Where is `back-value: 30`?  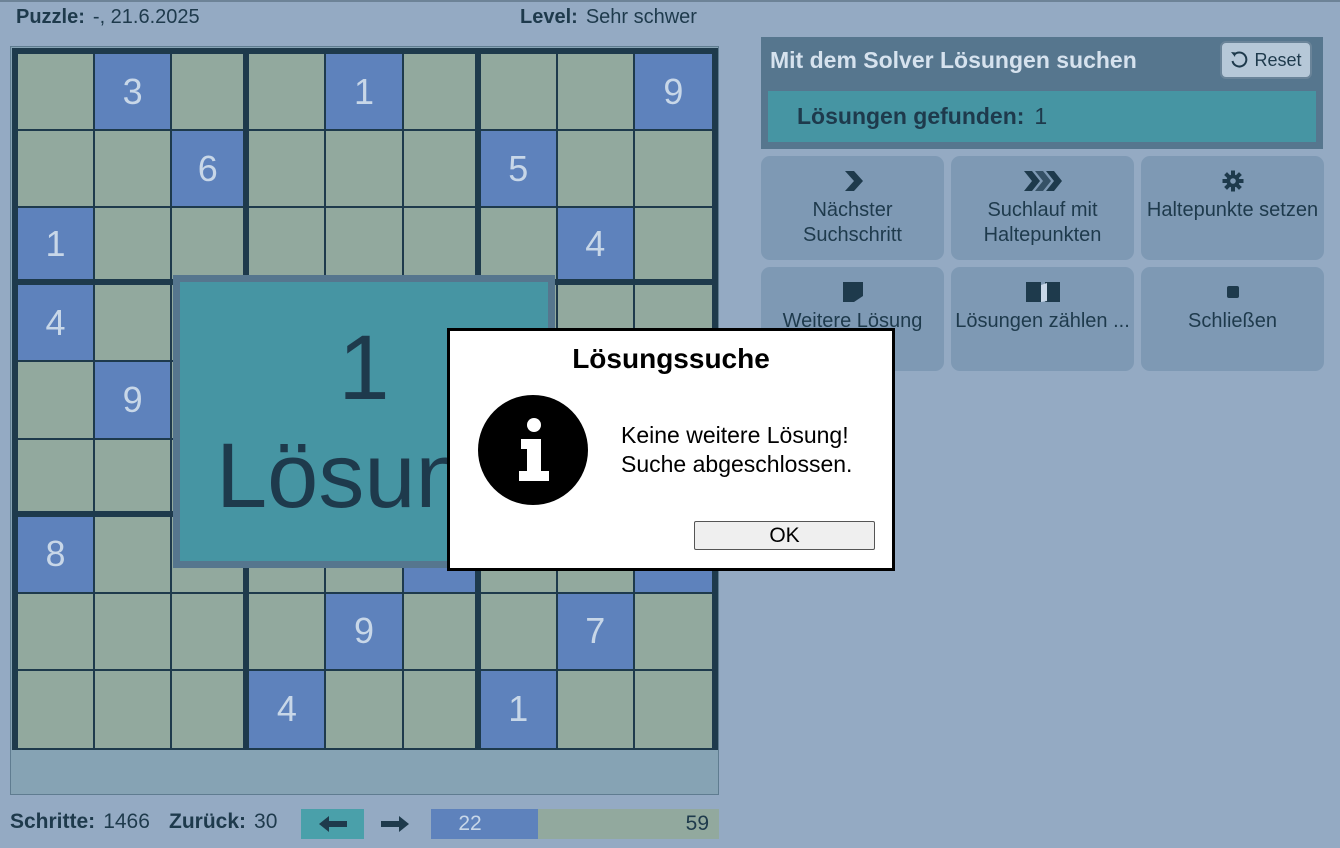 back-value: 30 is located at coordinates (266, 821).